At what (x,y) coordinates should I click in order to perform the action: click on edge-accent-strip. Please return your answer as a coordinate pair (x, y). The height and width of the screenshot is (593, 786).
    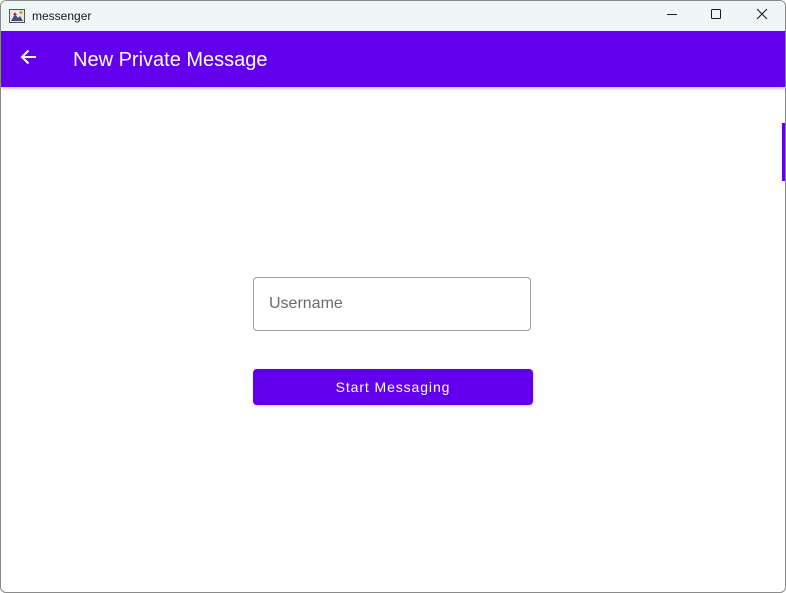
    Looking at the image, I should click on (783, 152).